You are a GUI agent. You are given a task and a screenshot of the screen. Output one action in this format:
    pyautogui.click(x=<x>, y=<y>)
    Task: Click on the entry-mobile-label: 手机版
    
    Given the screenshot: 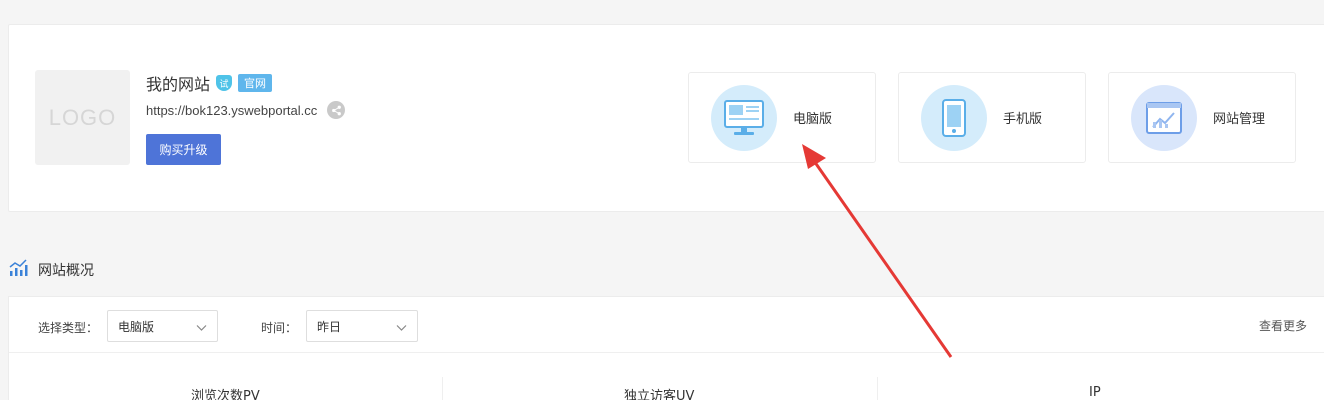 What is the action you would take?
    pyautogui.click(x=1023, y=119)
    